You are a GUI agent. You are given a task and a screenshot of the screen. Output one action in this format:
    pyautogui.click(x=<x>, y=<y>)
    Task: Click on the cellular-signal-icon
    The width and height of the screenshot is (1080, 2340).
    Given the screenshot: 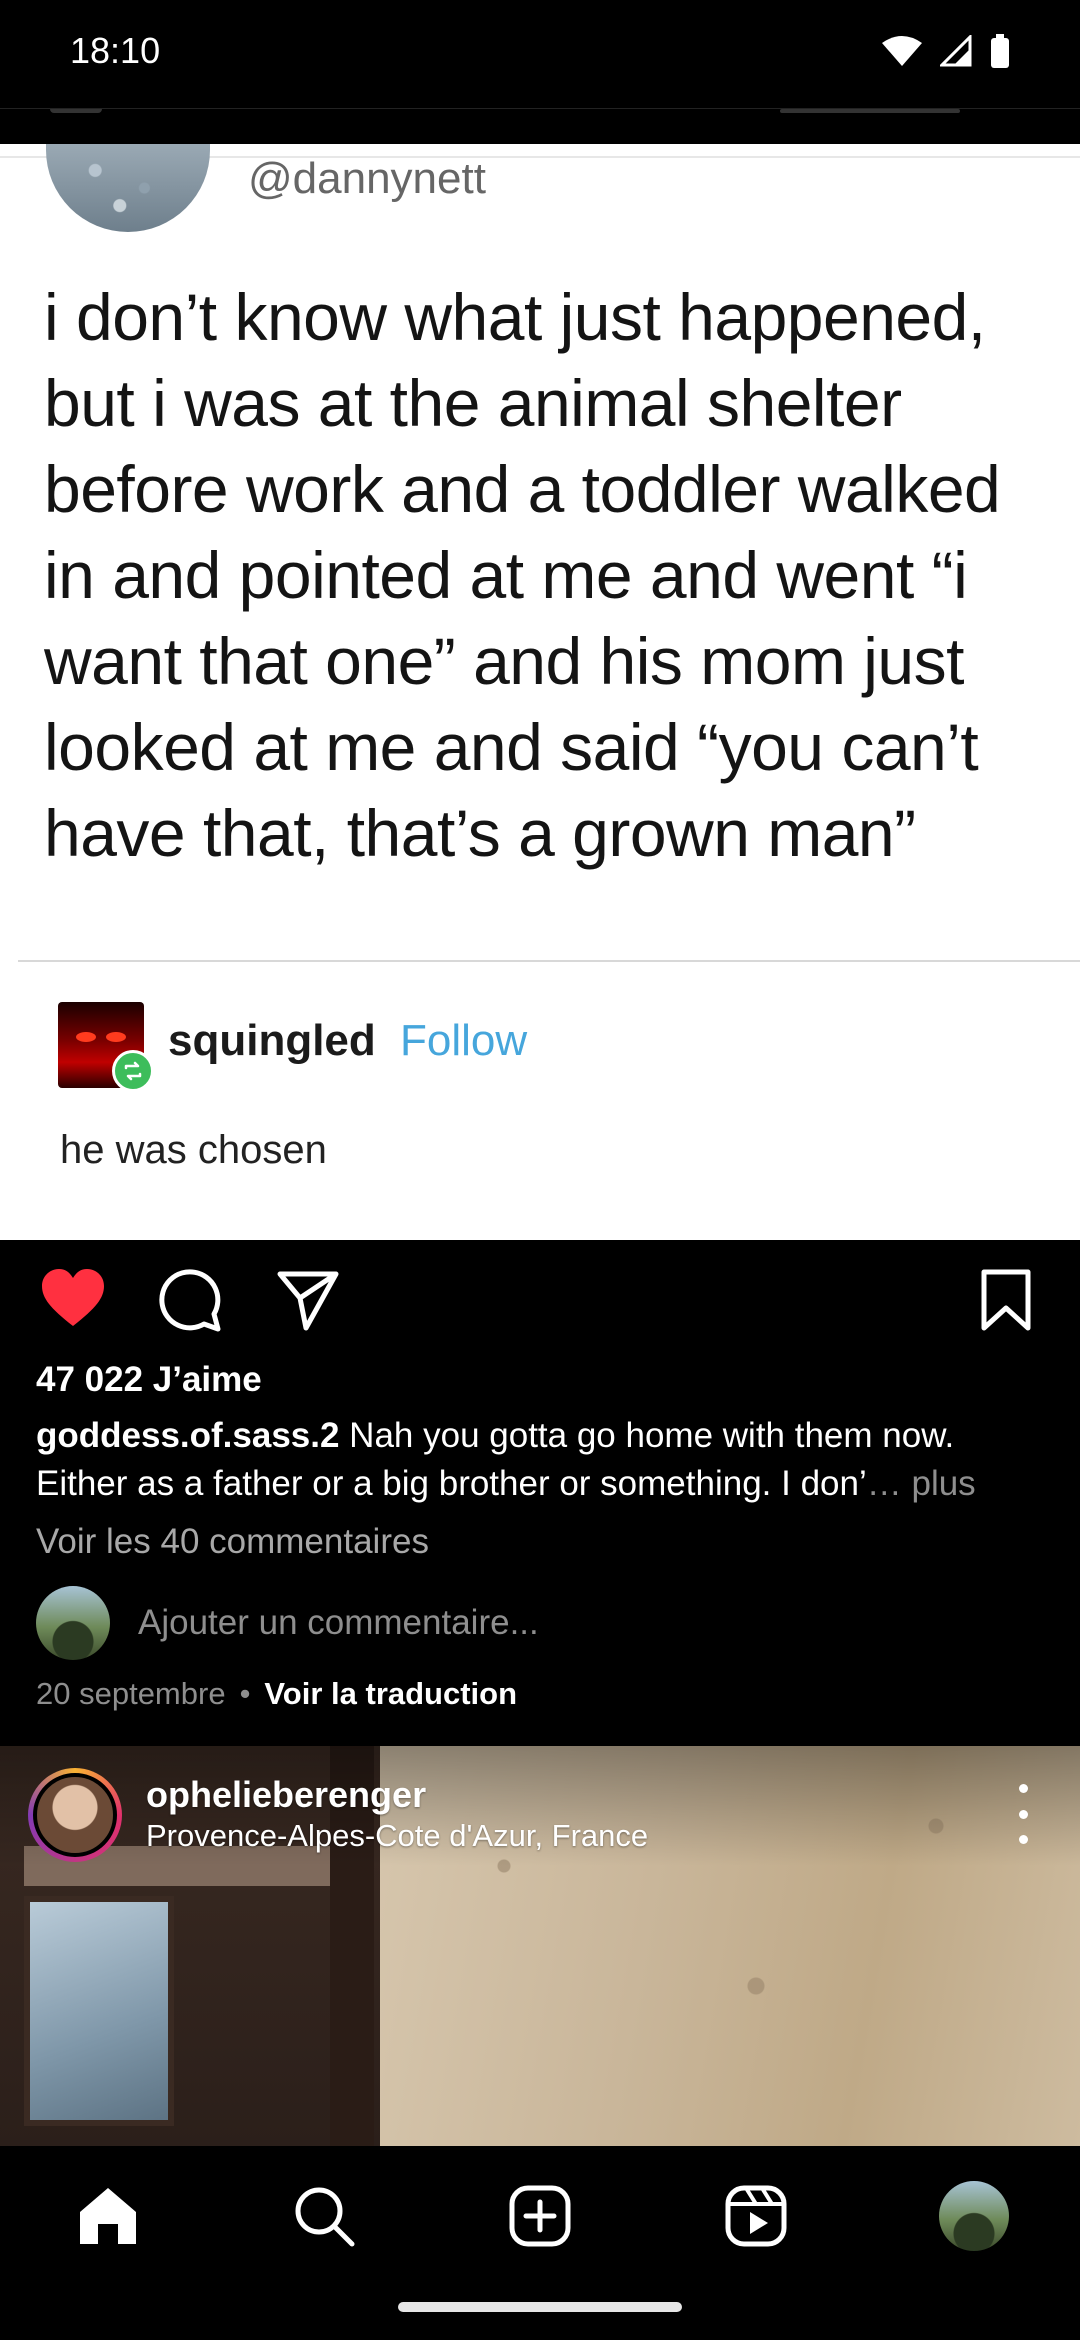 What is the action you would take?
    pyautogui.click(x=956, y=51)
    